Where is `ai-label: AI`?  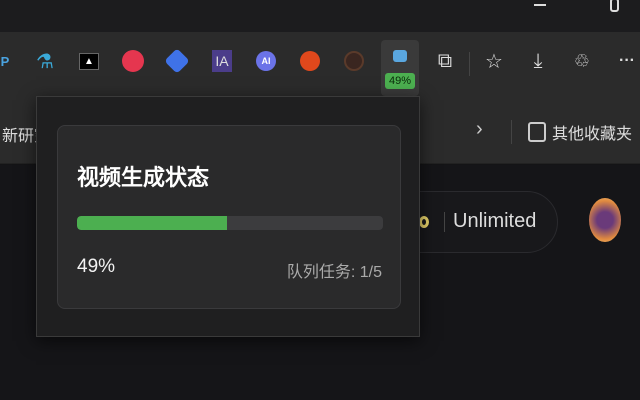
ai-label: AI is located at coordinates (266, 61).